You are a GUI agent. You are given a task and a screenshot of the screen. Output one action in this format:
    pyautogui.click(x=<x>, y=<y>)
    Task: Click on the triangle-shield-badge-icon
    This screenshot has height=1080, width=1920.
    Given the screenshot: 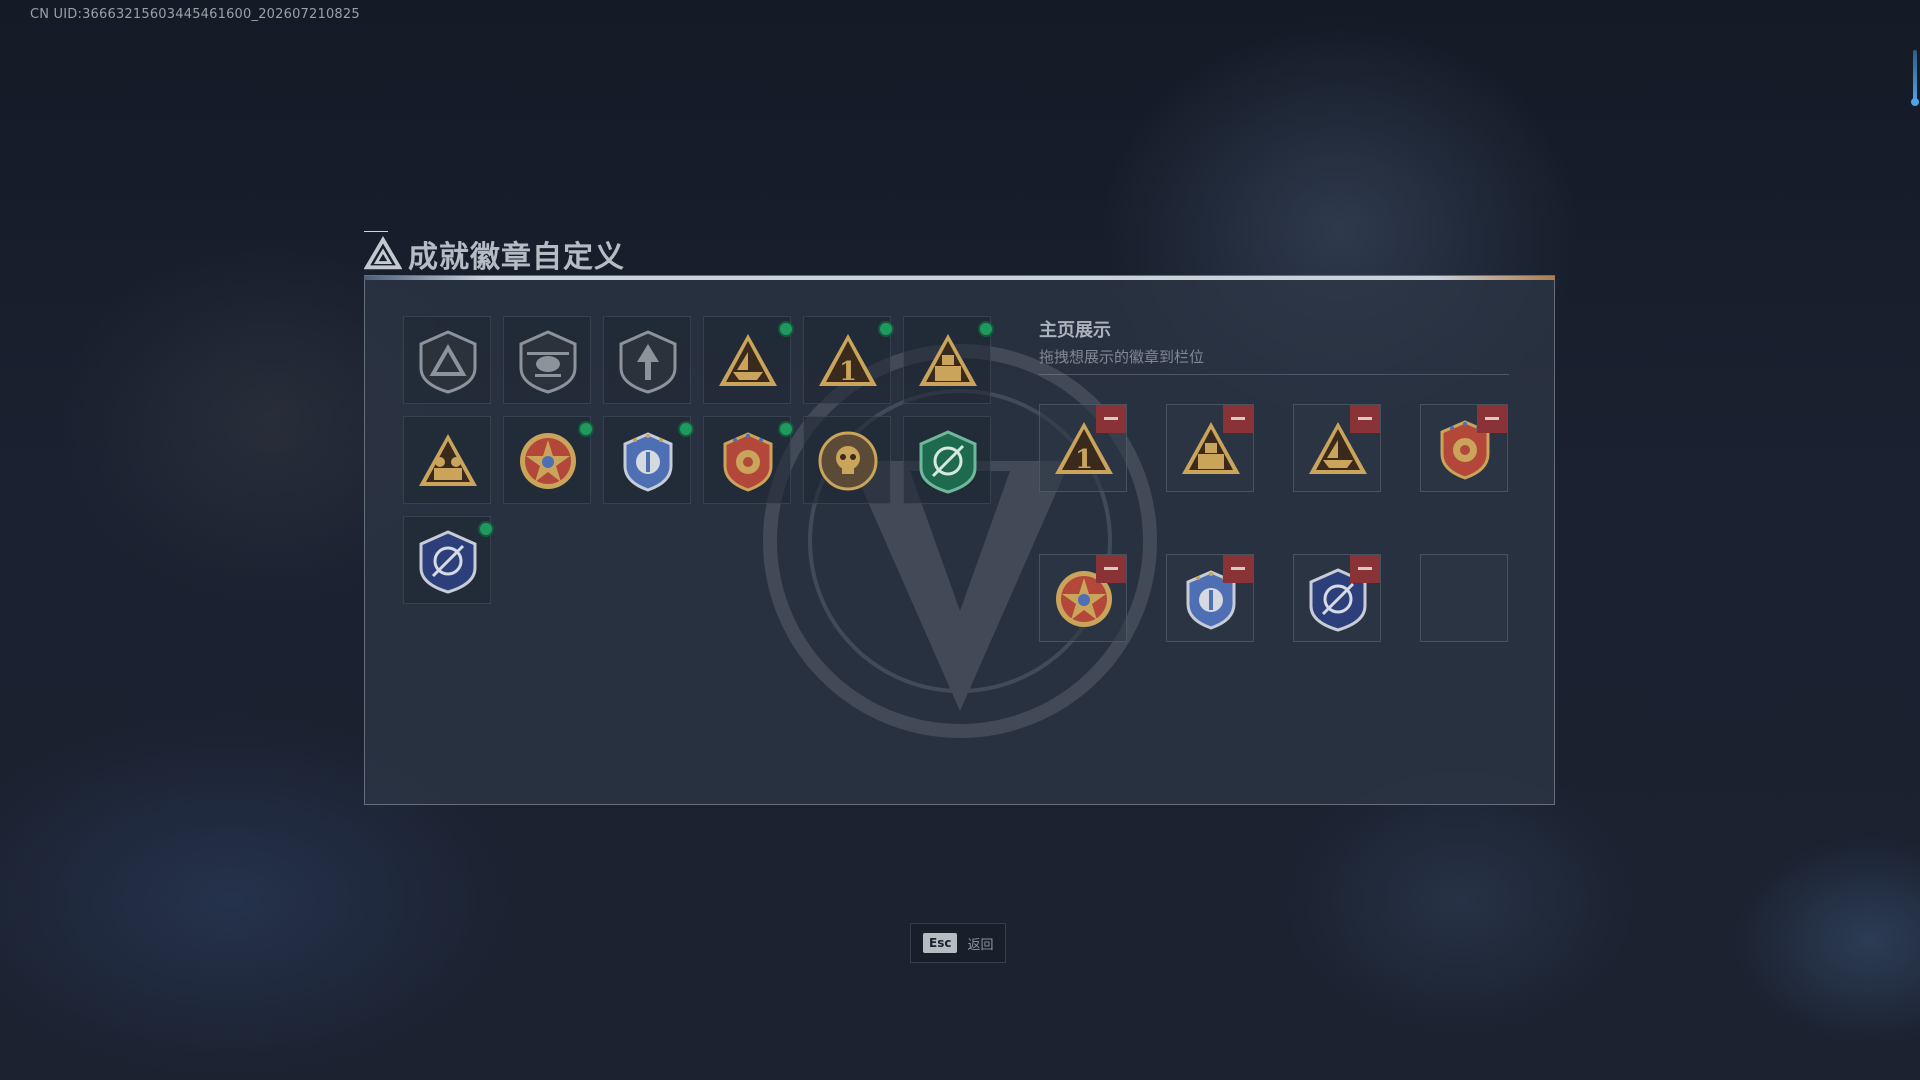 What is the action you would take?
    pyautogui.click(x=448, y=362)
    